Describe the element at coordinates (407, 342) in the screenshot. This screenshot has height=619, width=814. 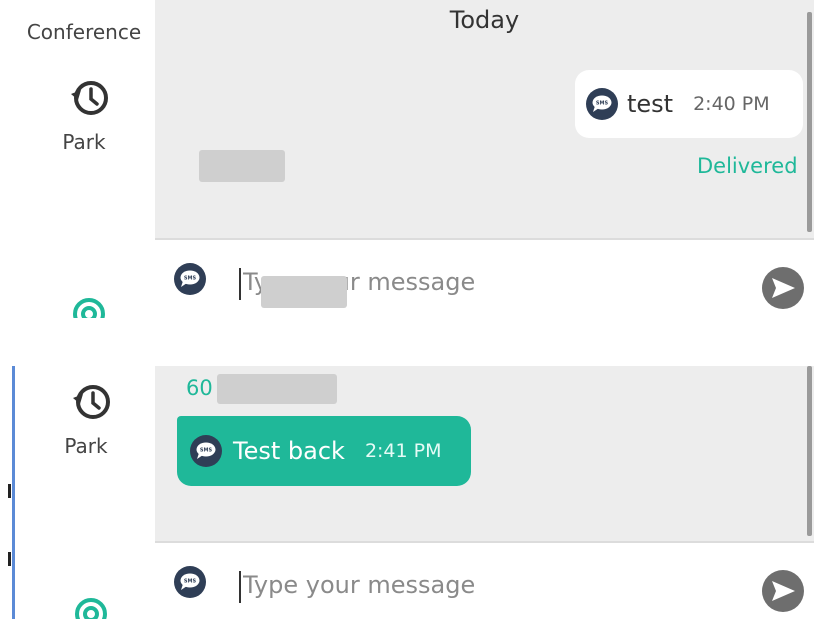
I see `panel-gap` at that location.